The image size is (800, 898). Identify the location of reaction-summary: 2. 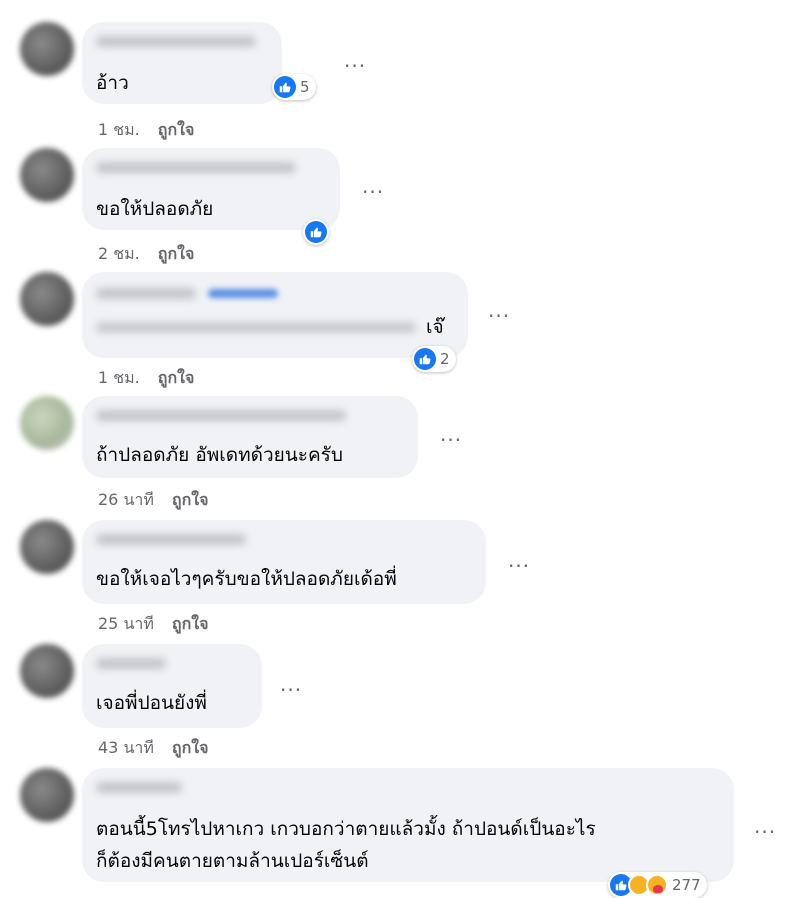
(434, 359).